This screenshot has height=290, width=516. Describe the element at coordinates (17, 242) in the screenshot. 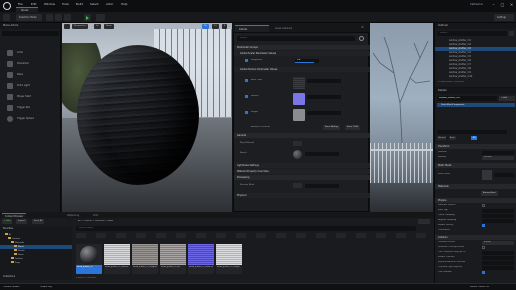

I see `tree-item: Materials` at that location.